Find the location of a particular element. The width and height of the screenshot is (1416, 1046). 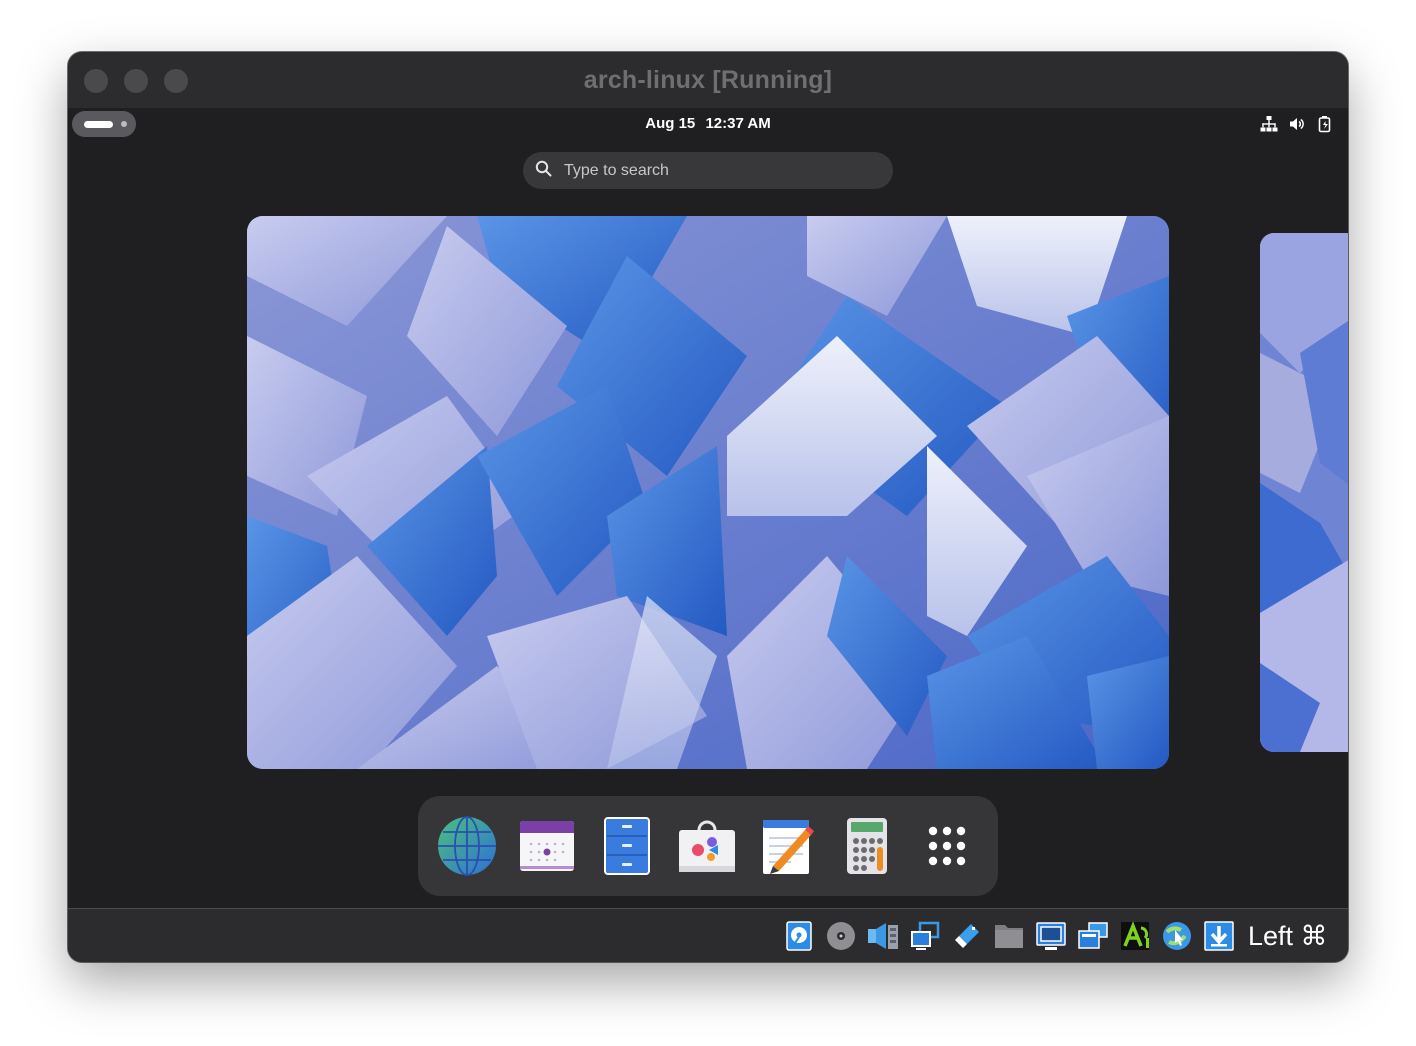

search-field is located at coordinates (708, 170).